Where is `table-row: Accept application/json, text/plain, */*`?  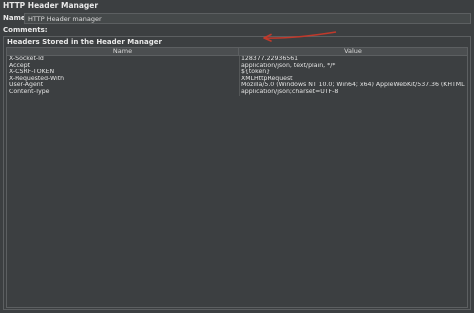 table-row: Accept application/json, text/plain, */* is located at coordinates (237, 66).